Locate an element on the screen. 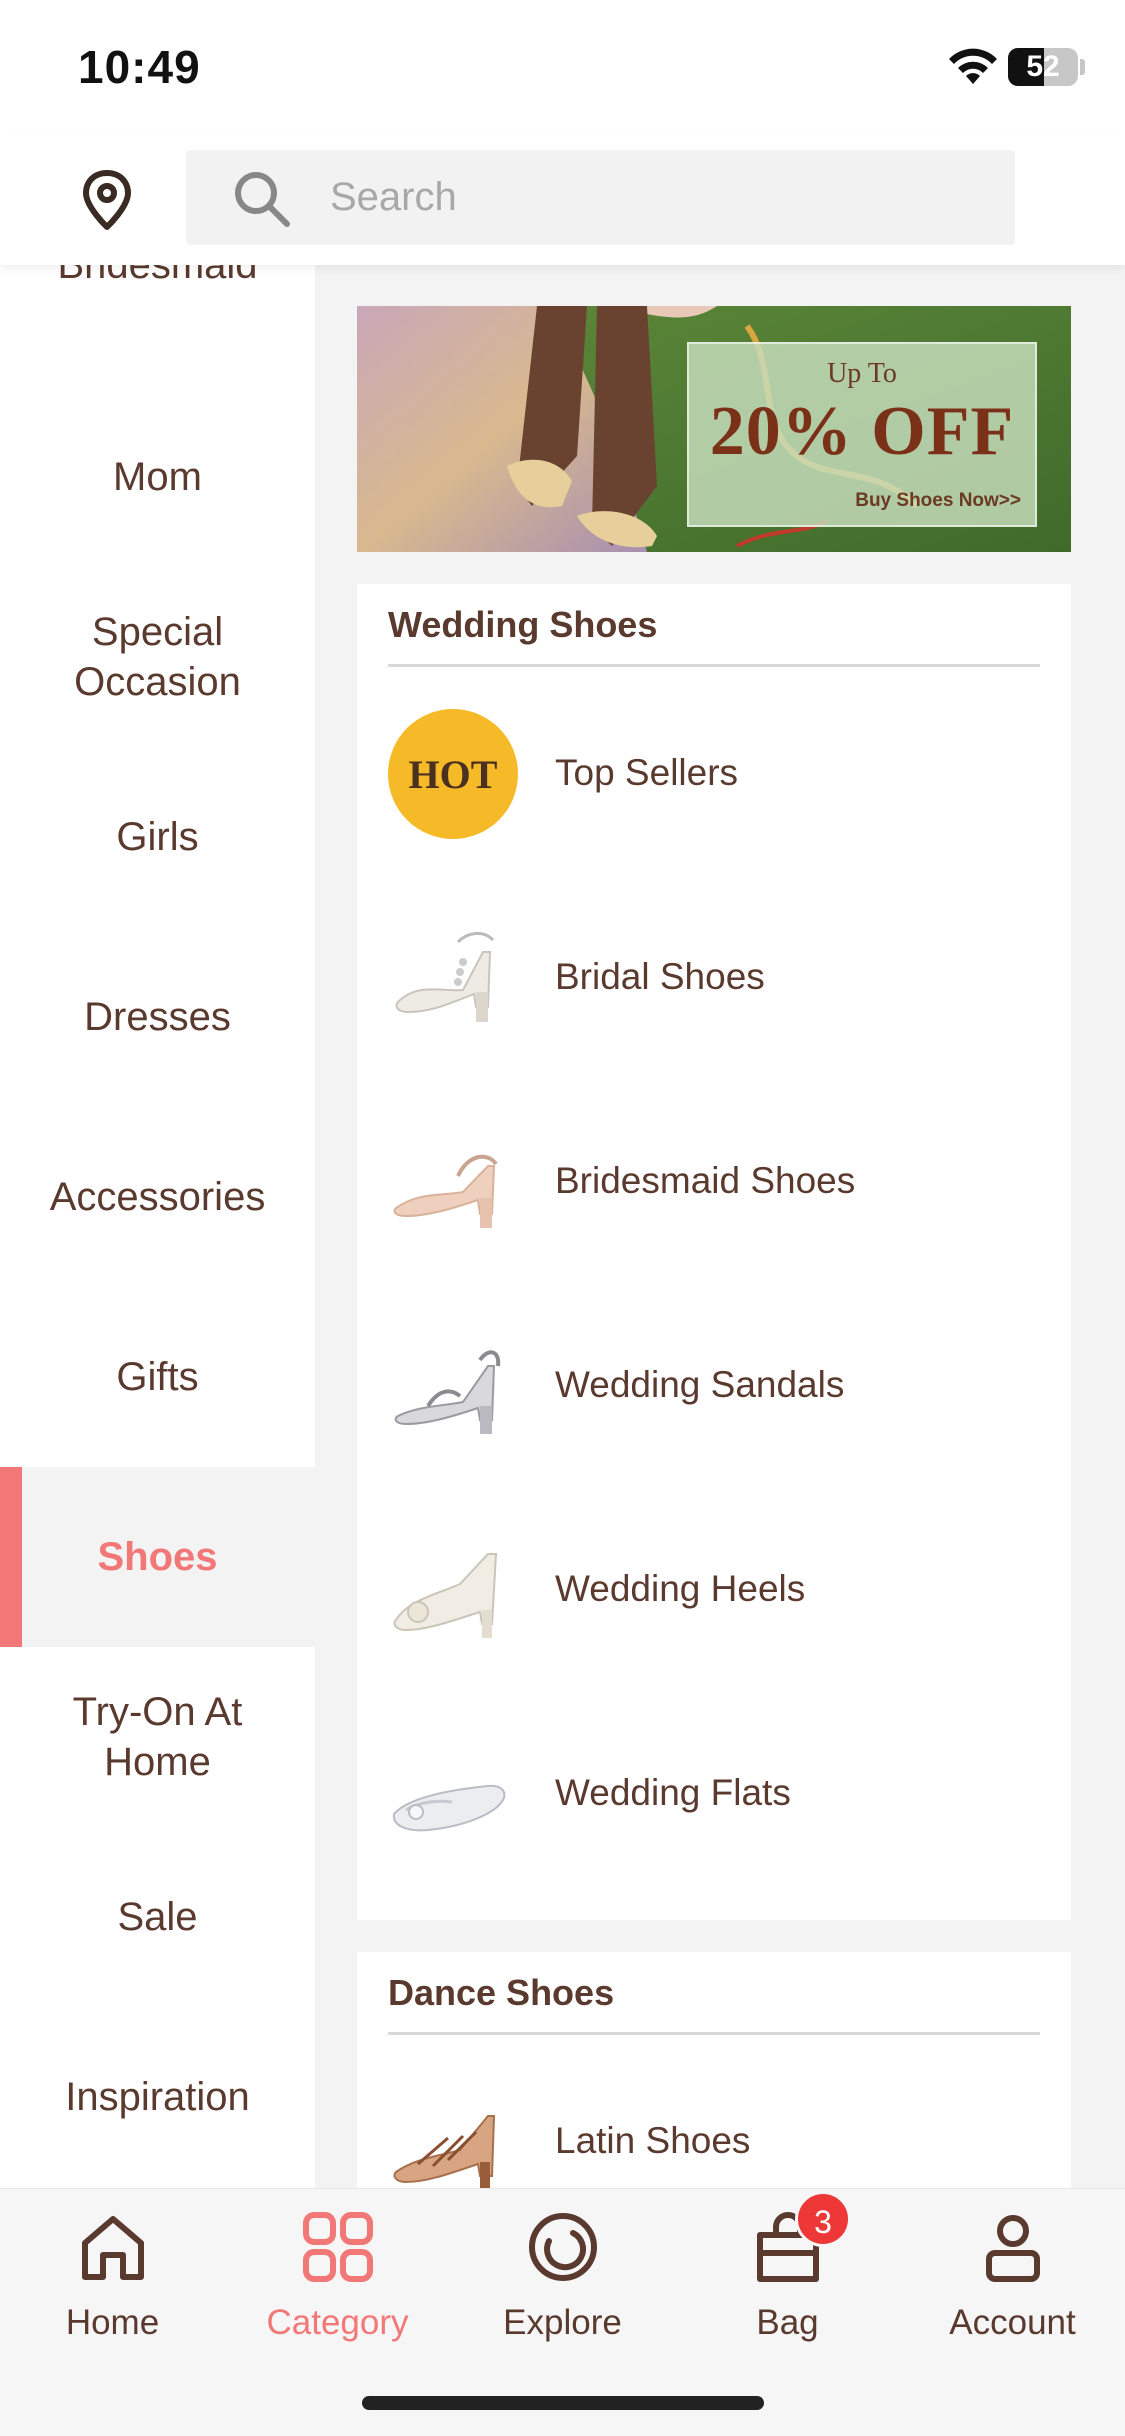 This screenshot has height=2436, width=1125. list-item-latin-shoes: Latin Shoes is located at coordinates (714, 2113).